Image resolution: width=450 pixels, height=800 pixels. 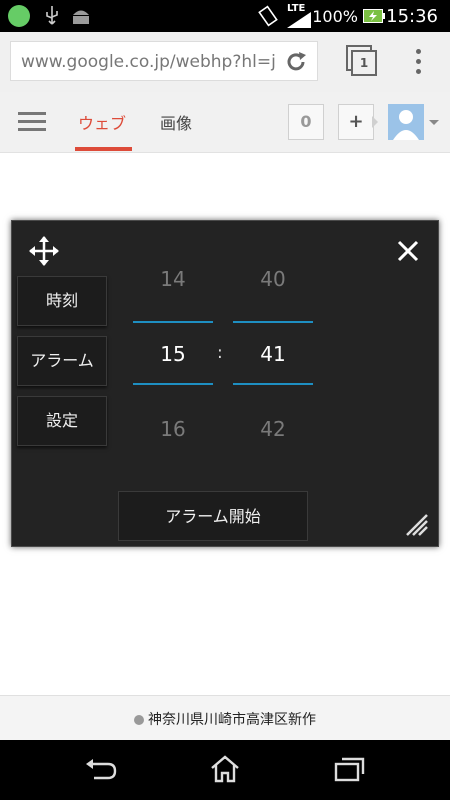 I want to click on notification-button: 0, so click(x=306, y=122).